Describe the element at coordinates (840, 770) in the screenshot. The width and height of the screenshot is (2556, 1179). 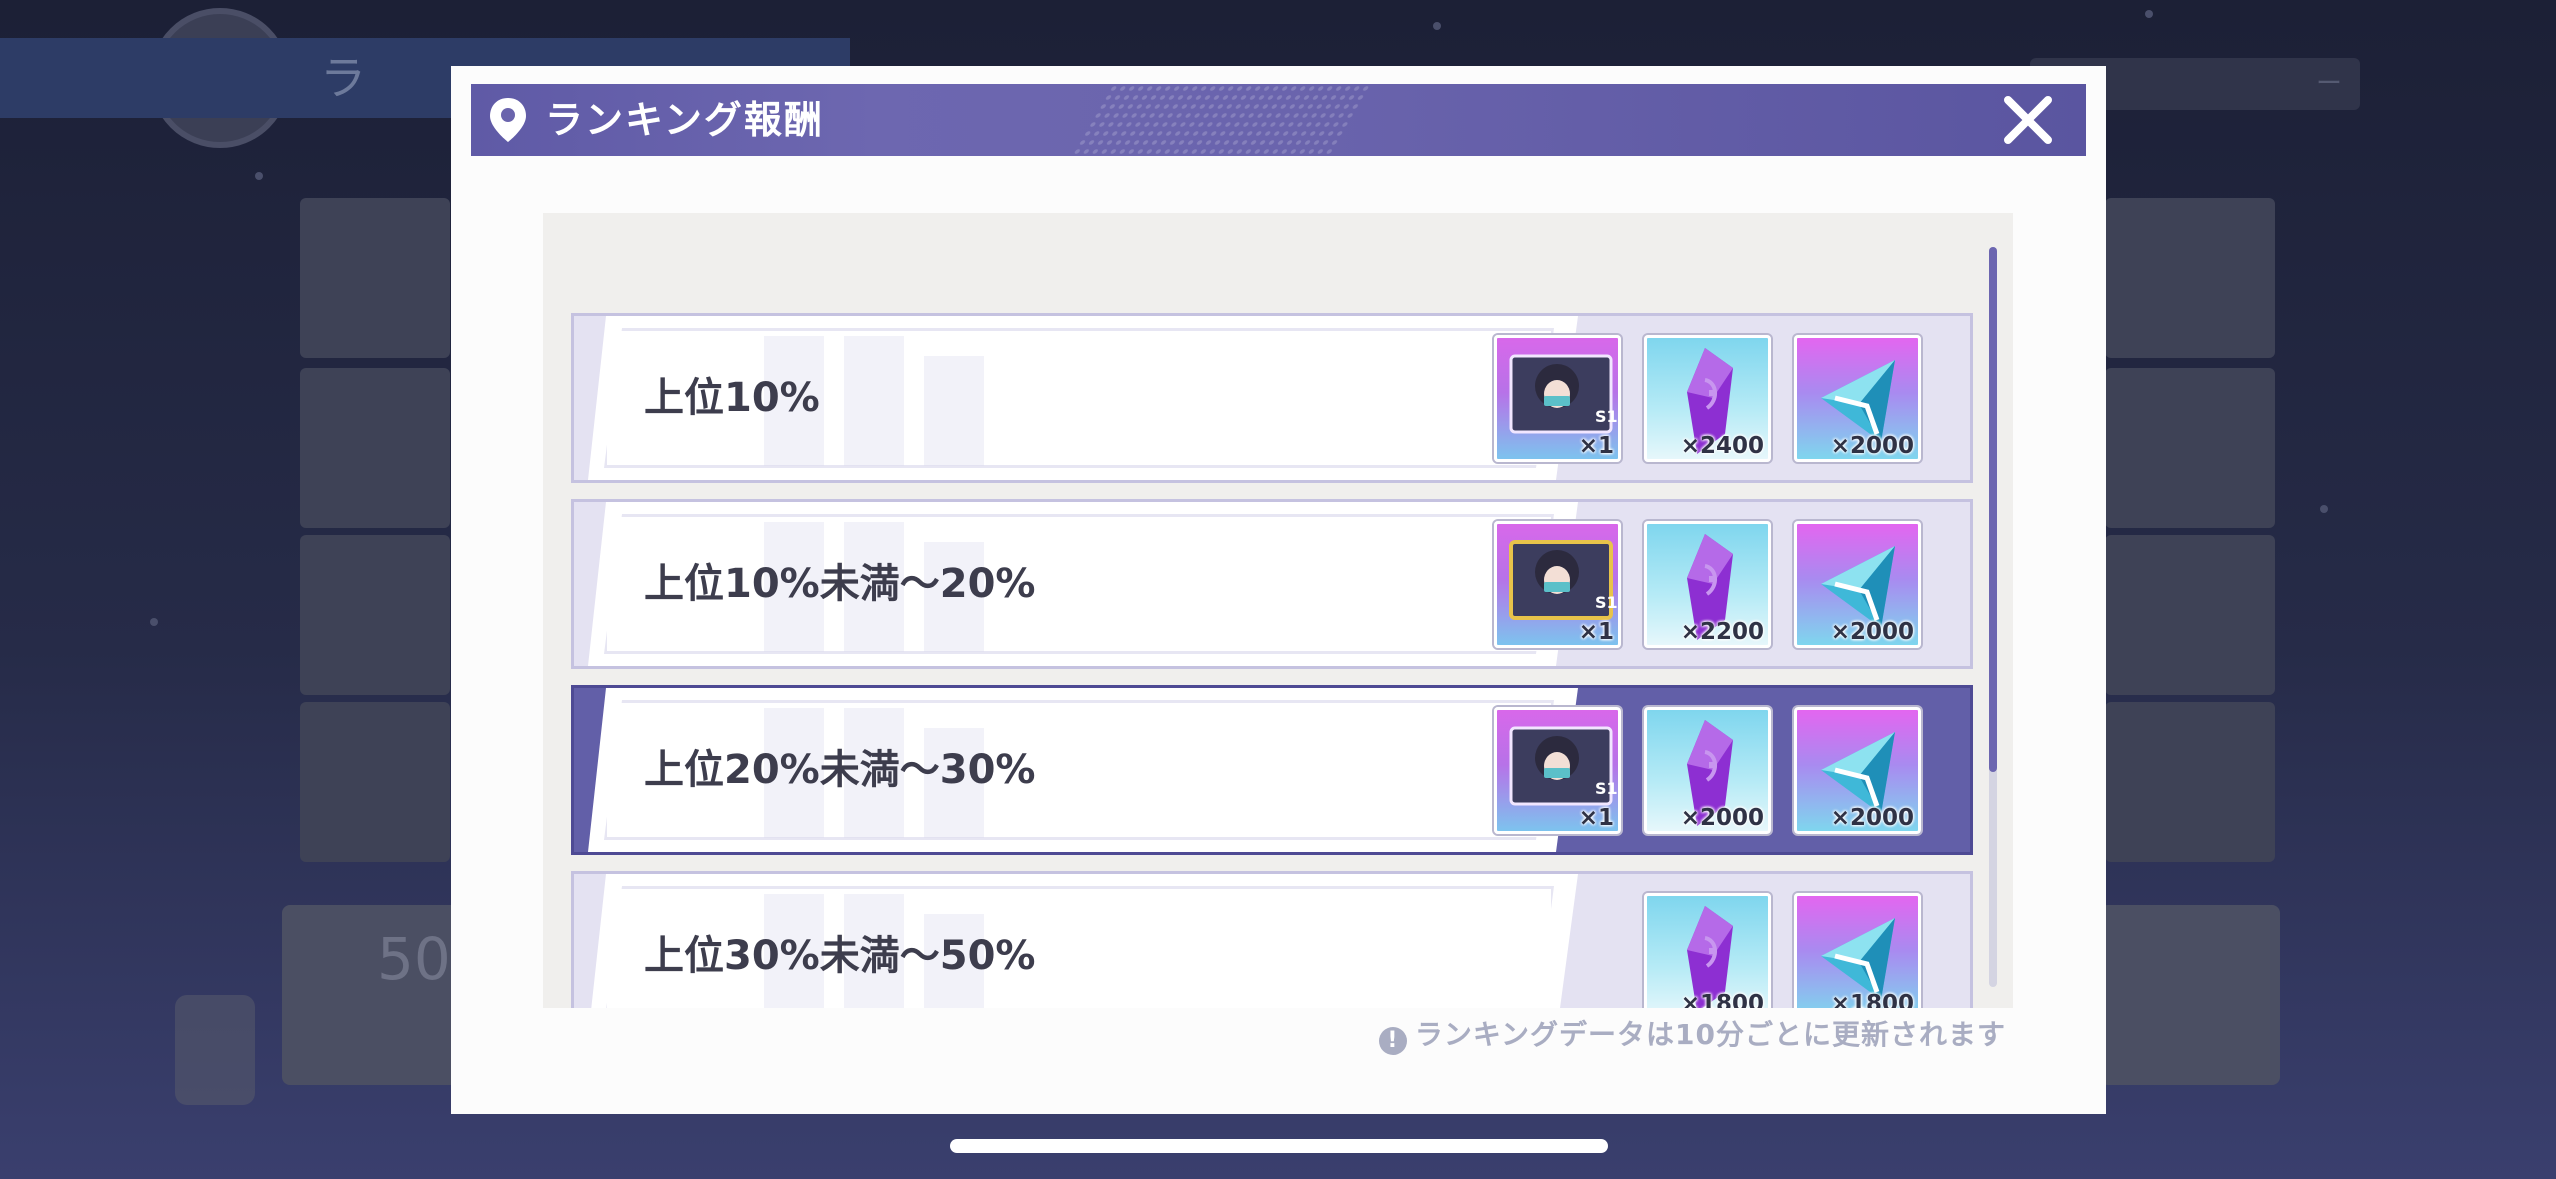
I see `tier-label: 上位20%未満～30%` at that location.